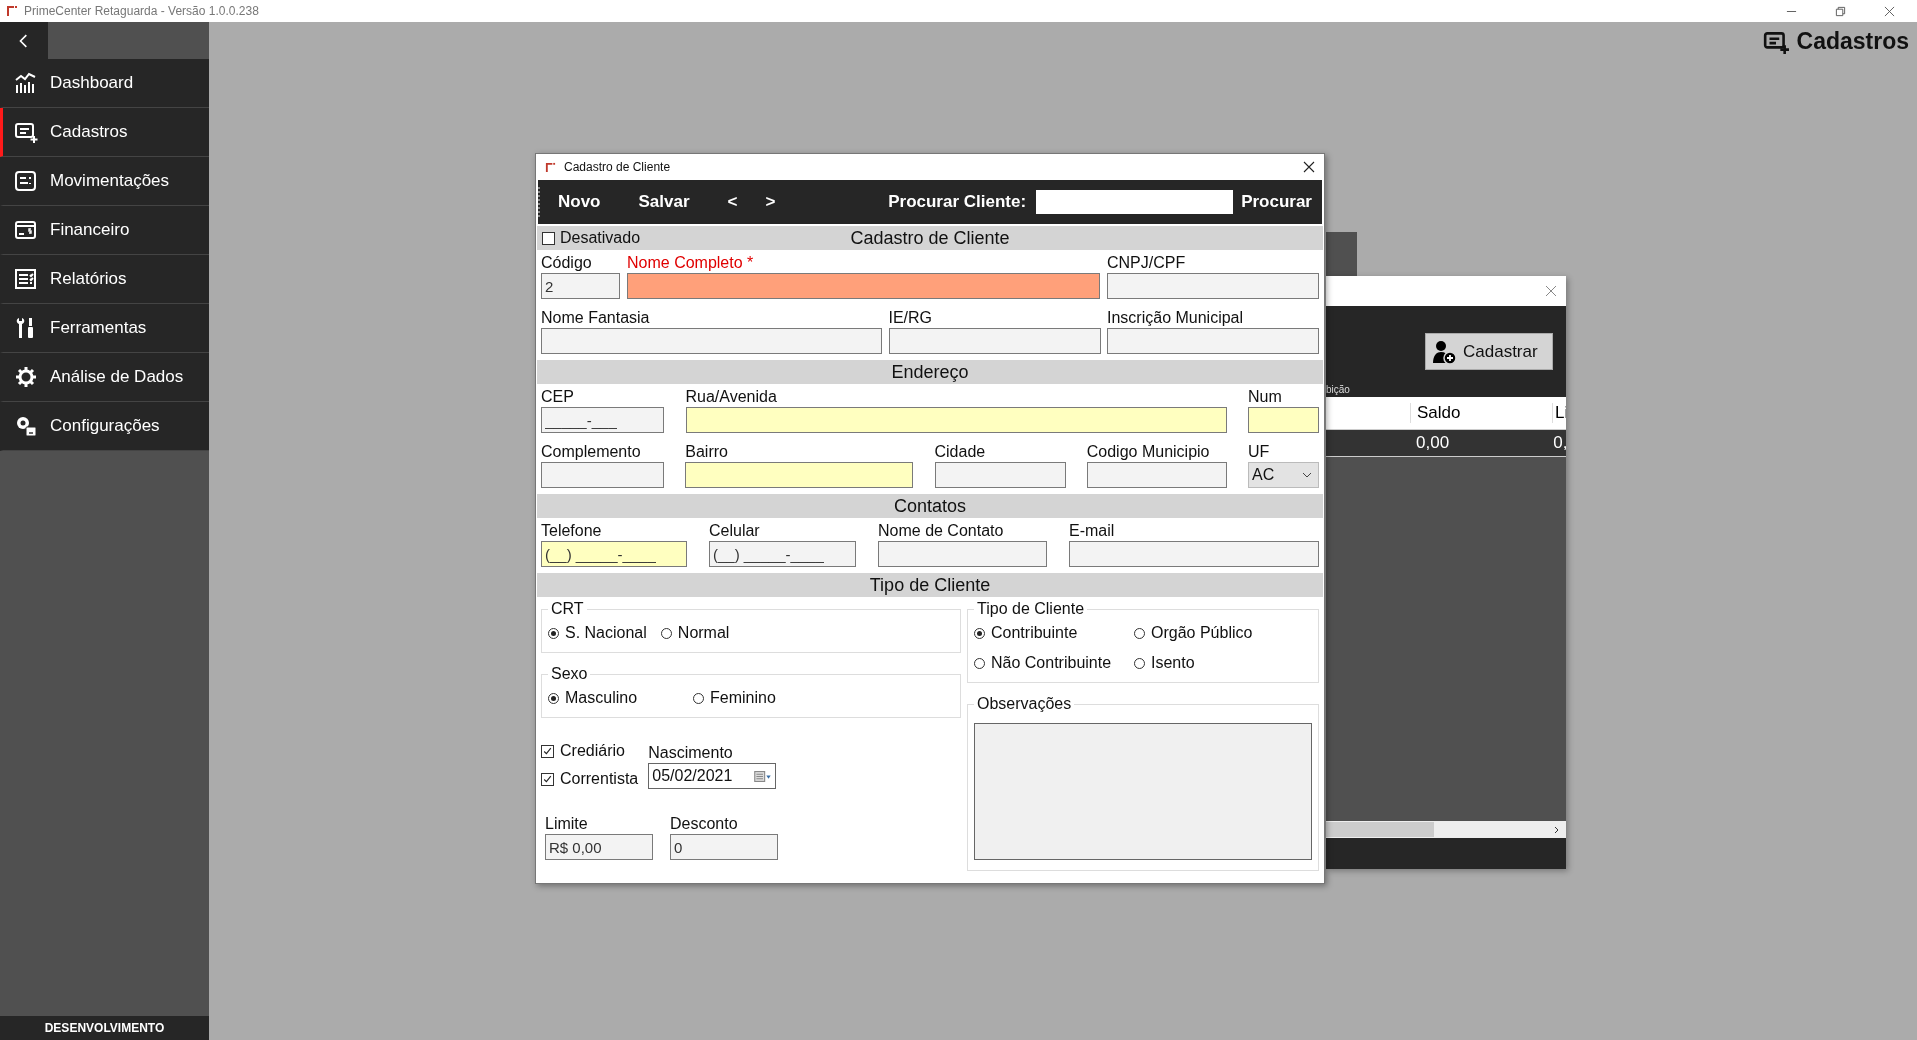 The height and width of the screenshot is (1040, 1917). What do you see at coordinates (1283, 475) in the screenshot?
I see `dropdown: AC` at bounding box center [1283, 475].